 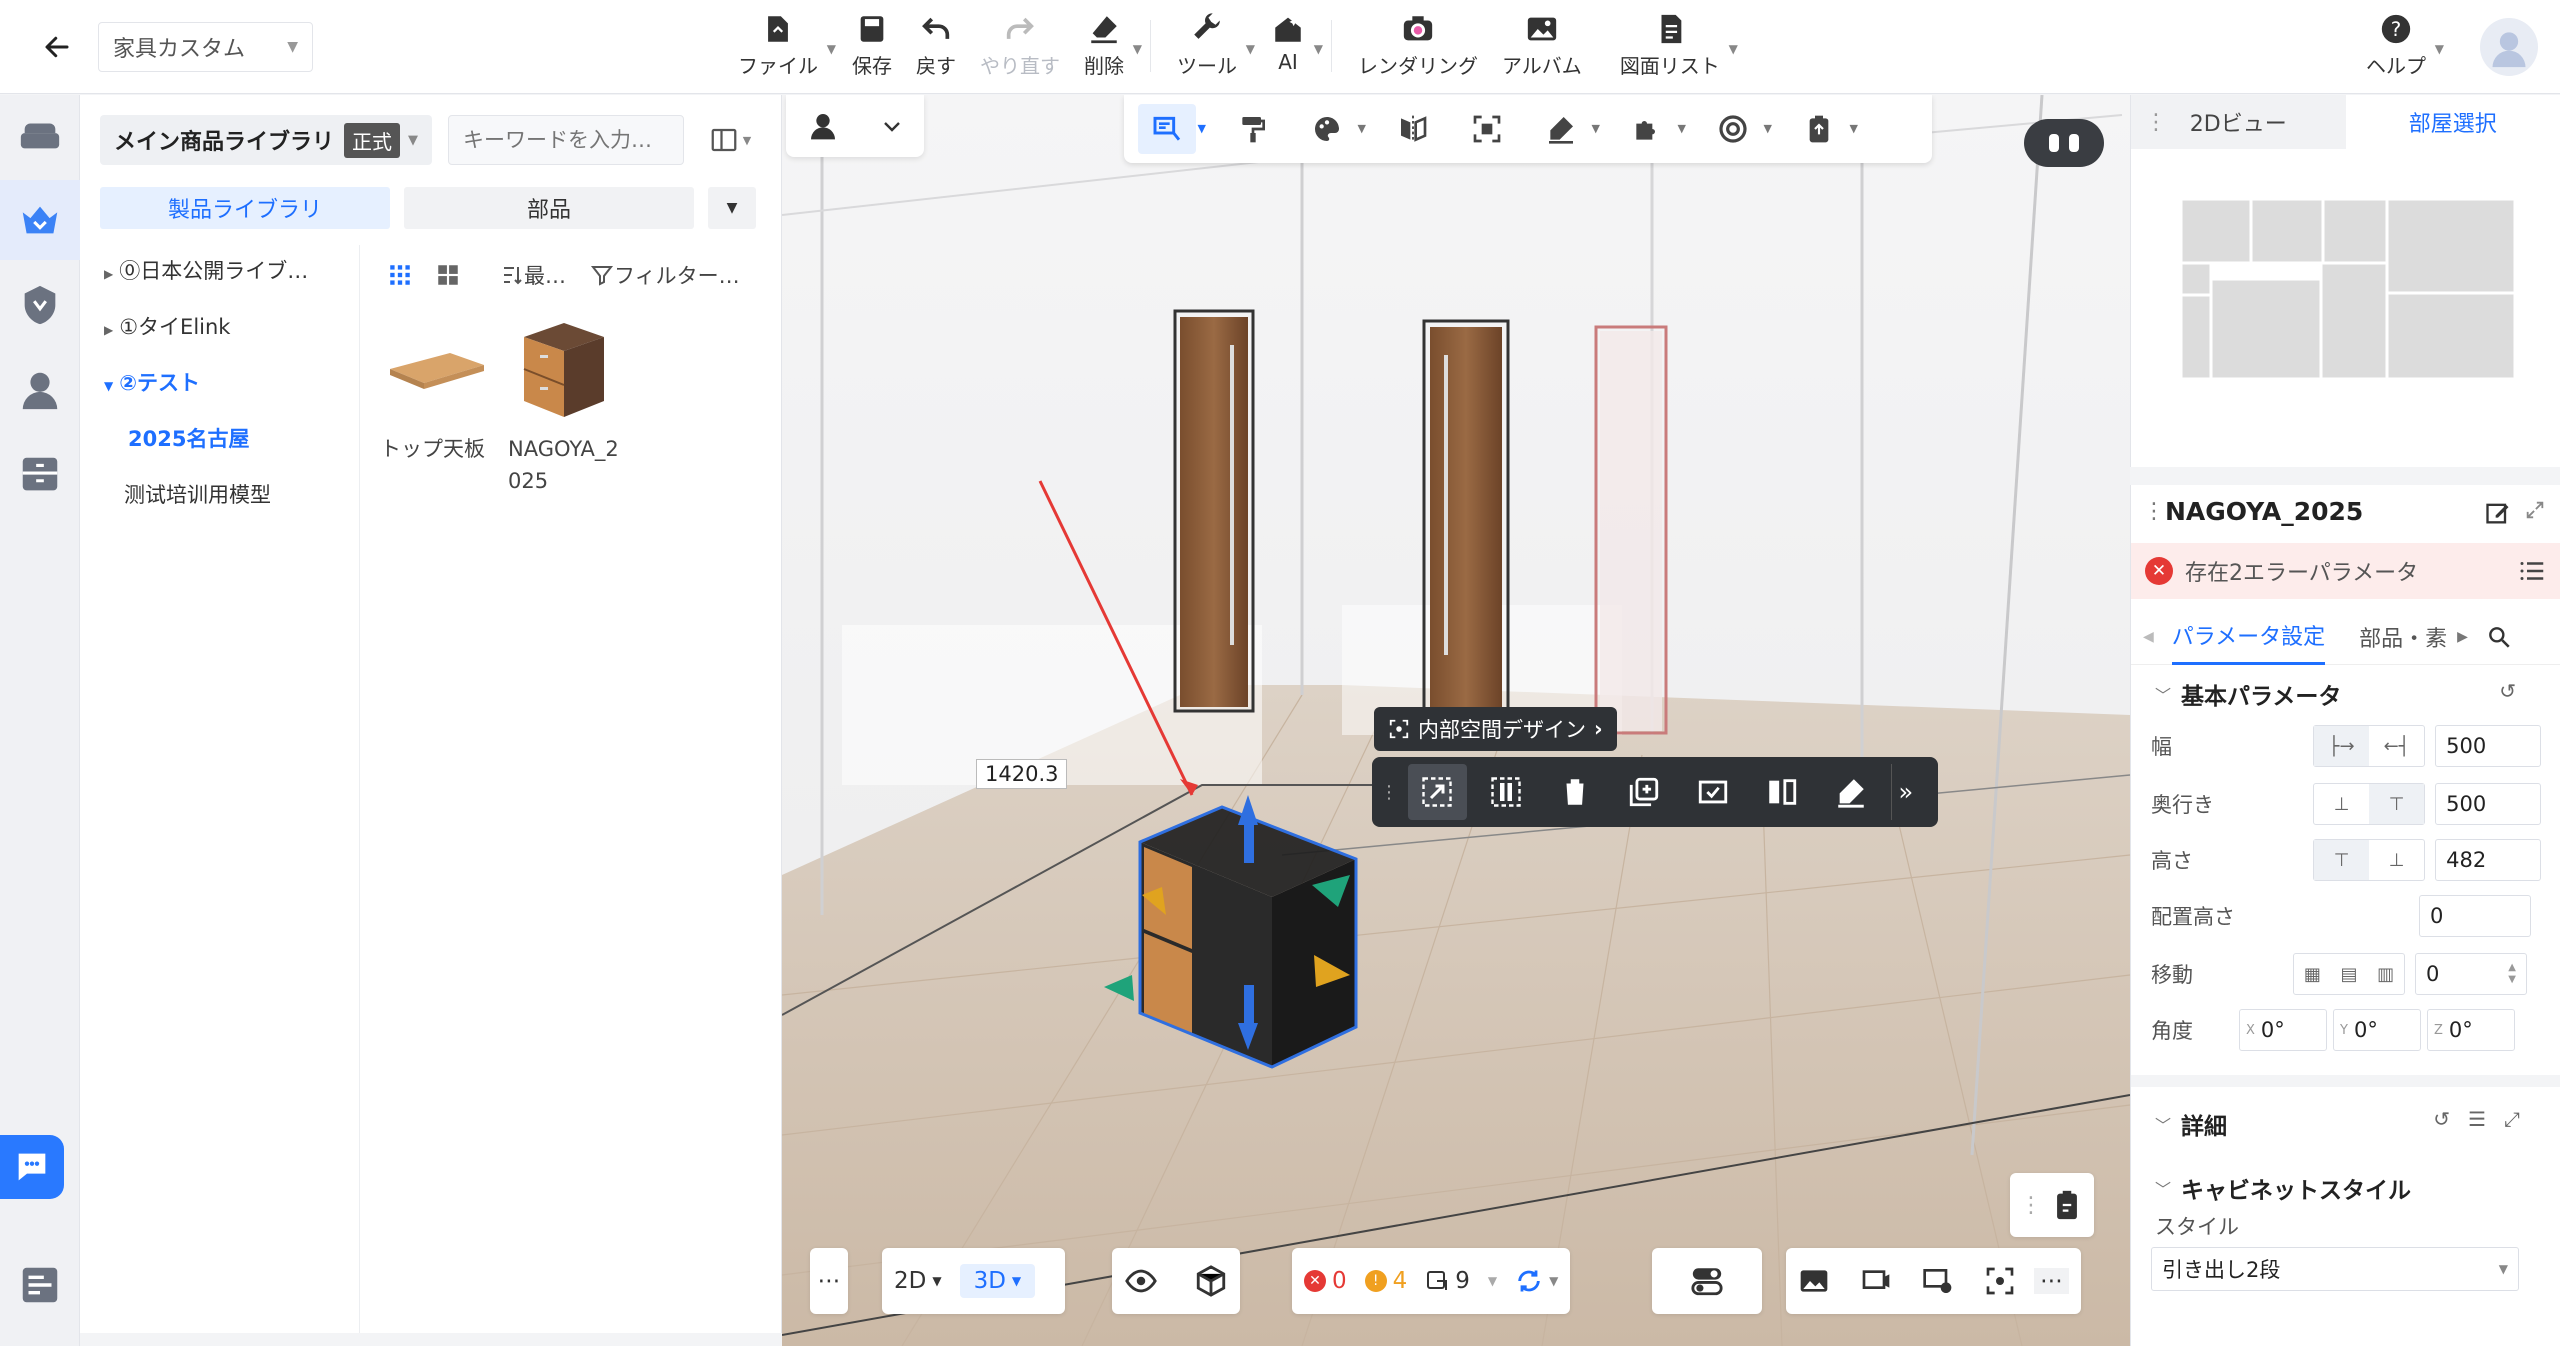 I want to click on error-banner: ✕ 存在2エラーパラメータ, so click(x=2345, y=571).